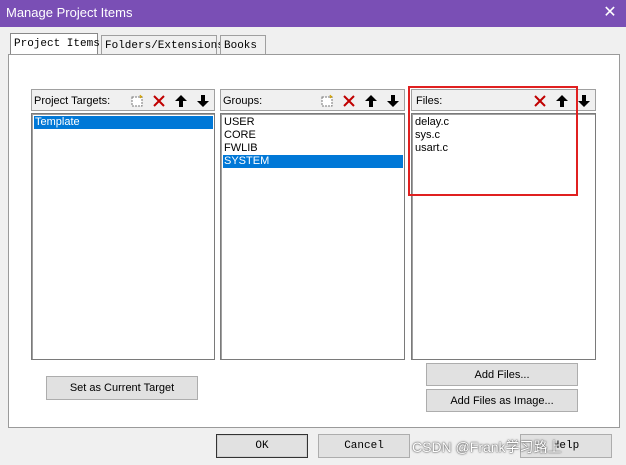 This screenshot has height=465, width=626. What do you see at coordinates (122, 388) in the screenshot?
I see `set-current-target-button: Set as Current Target` at bounding box center [122, 388].